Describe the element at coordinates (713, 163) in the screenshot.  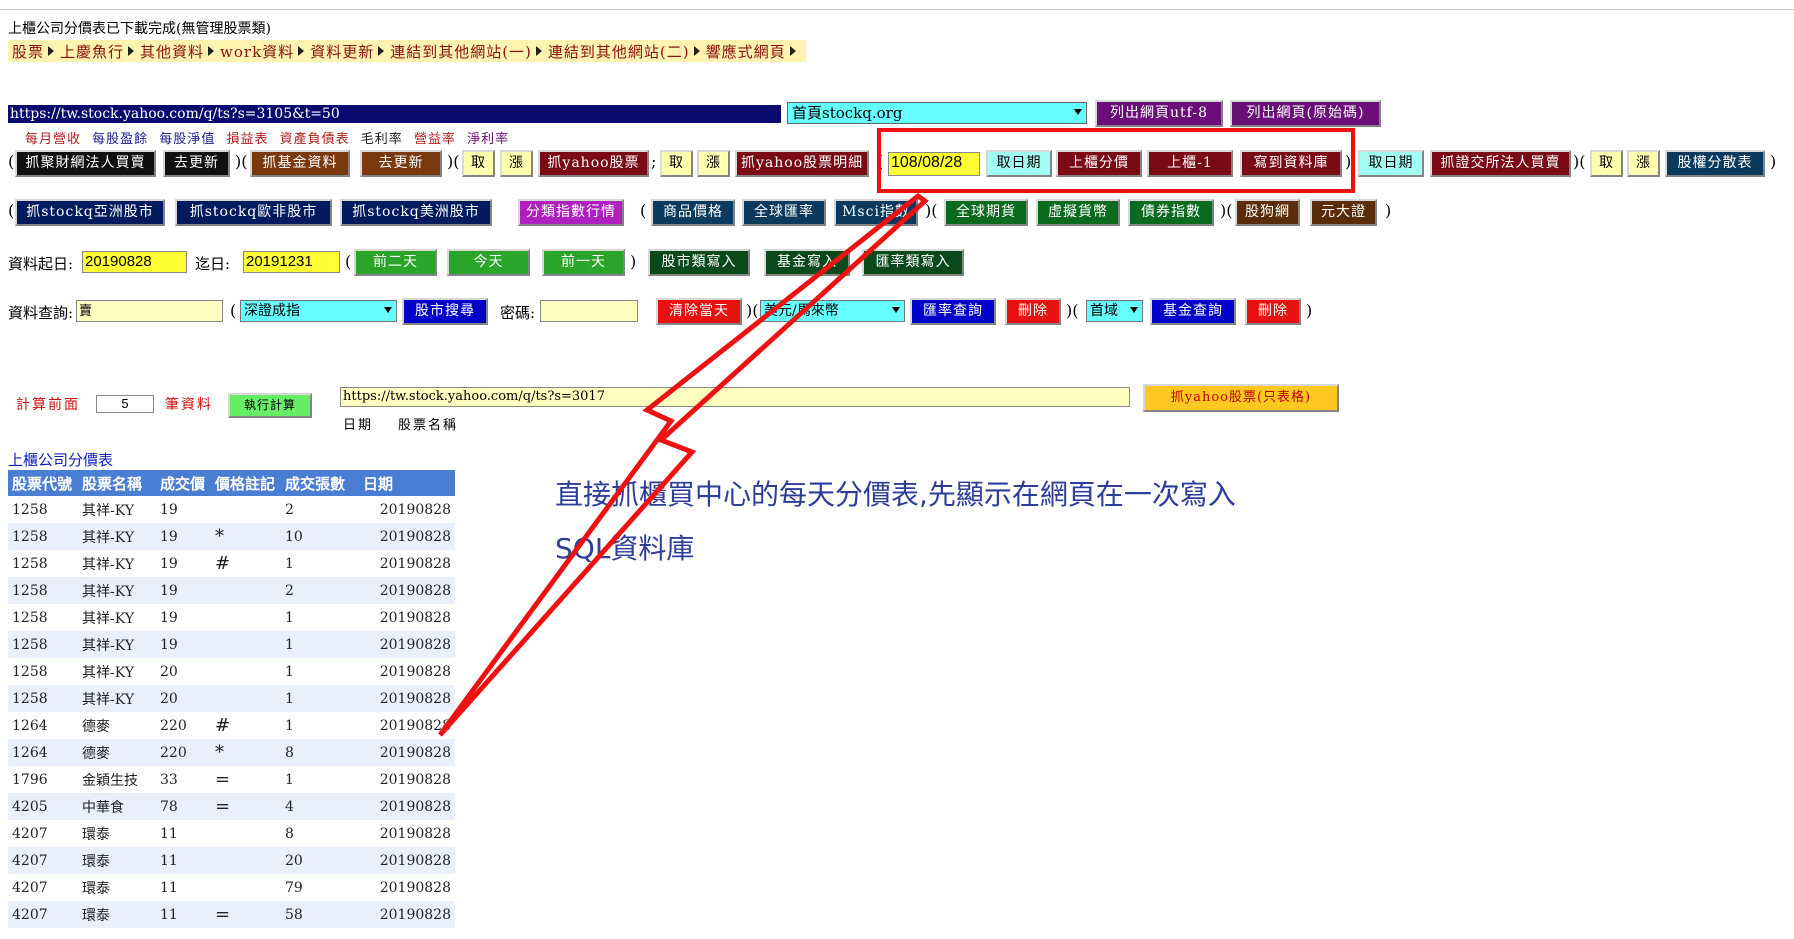
I see `rise-button-2: 漲` at that location.